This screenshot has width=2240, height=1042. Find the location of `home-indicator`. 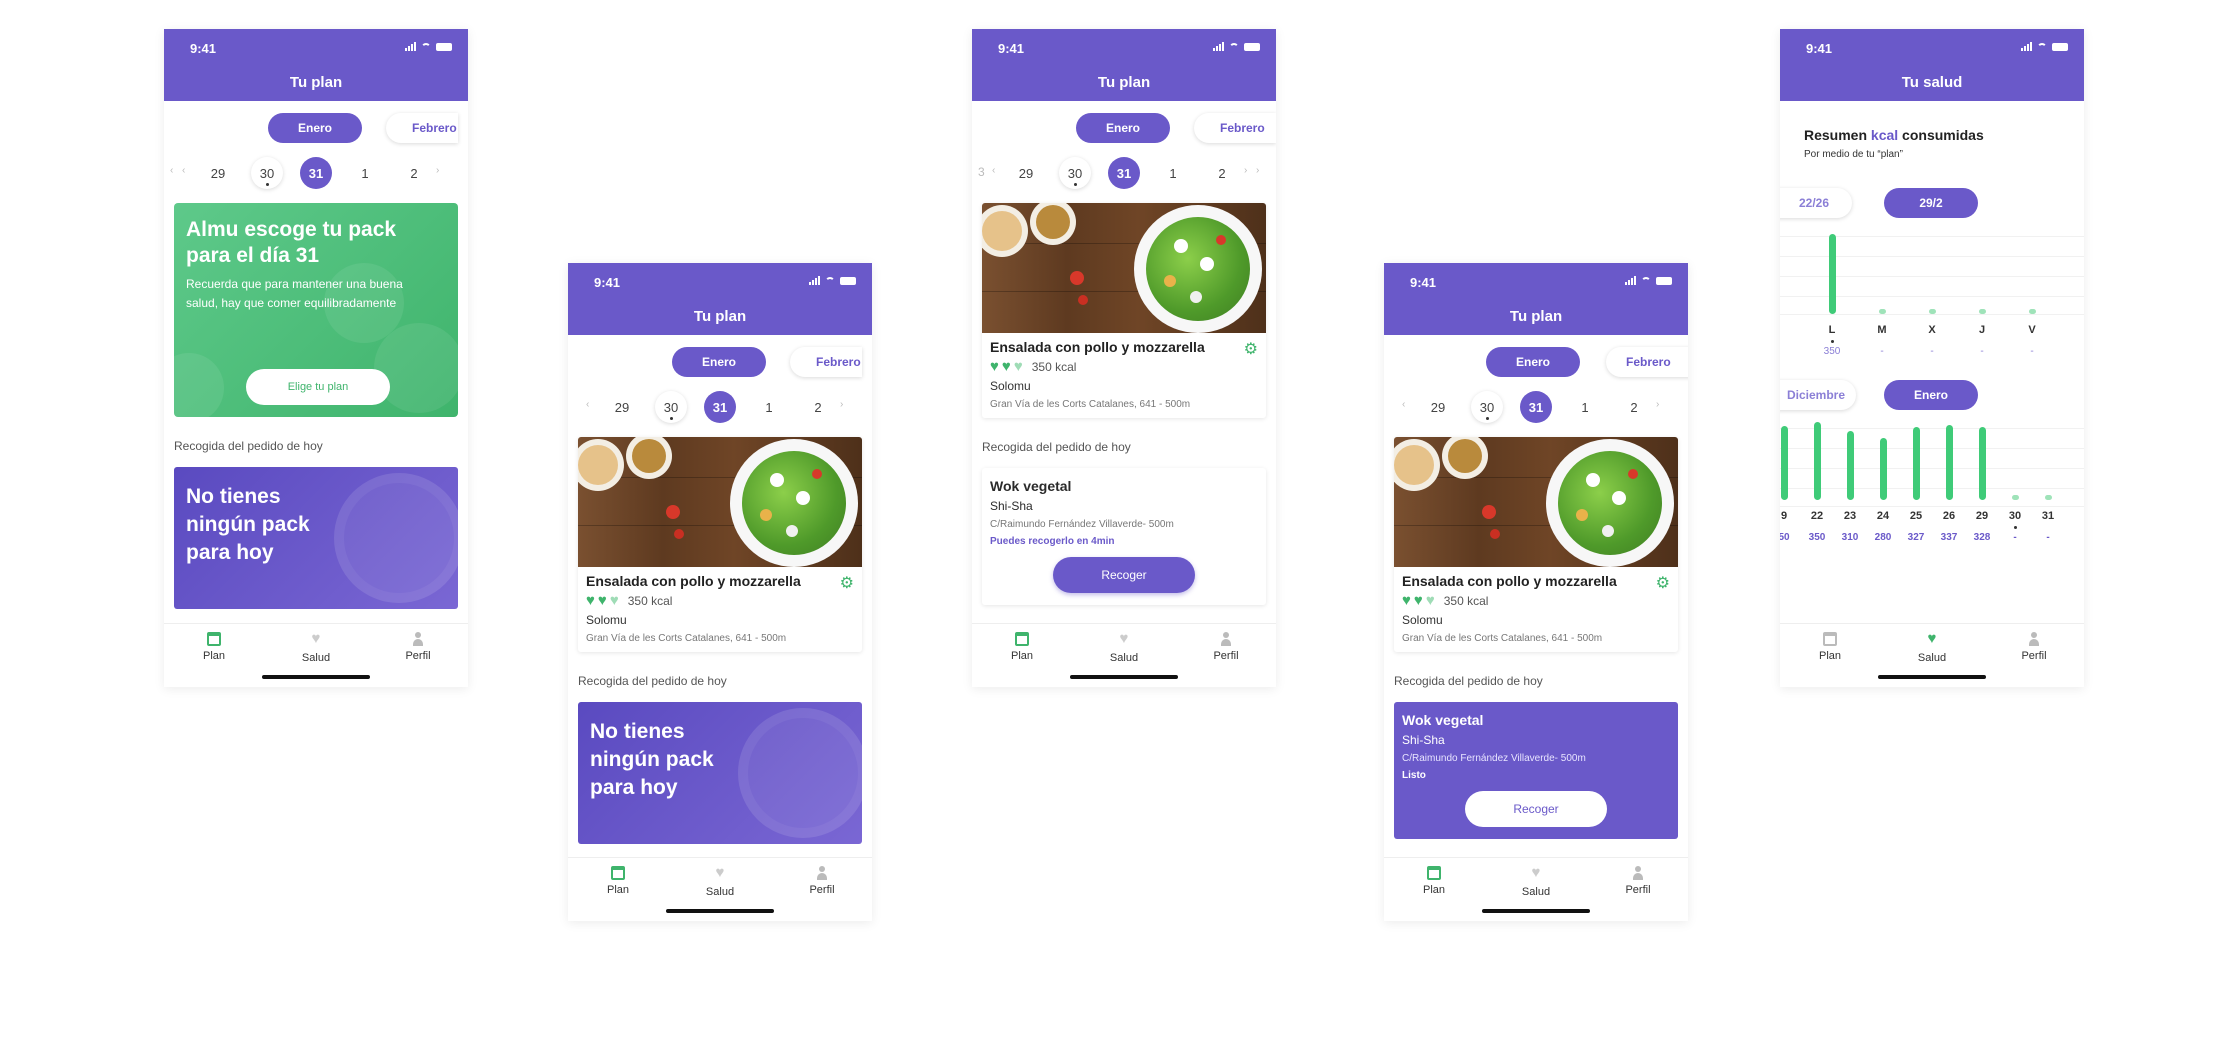

home-indicator is located at coordinates (1536, 911).